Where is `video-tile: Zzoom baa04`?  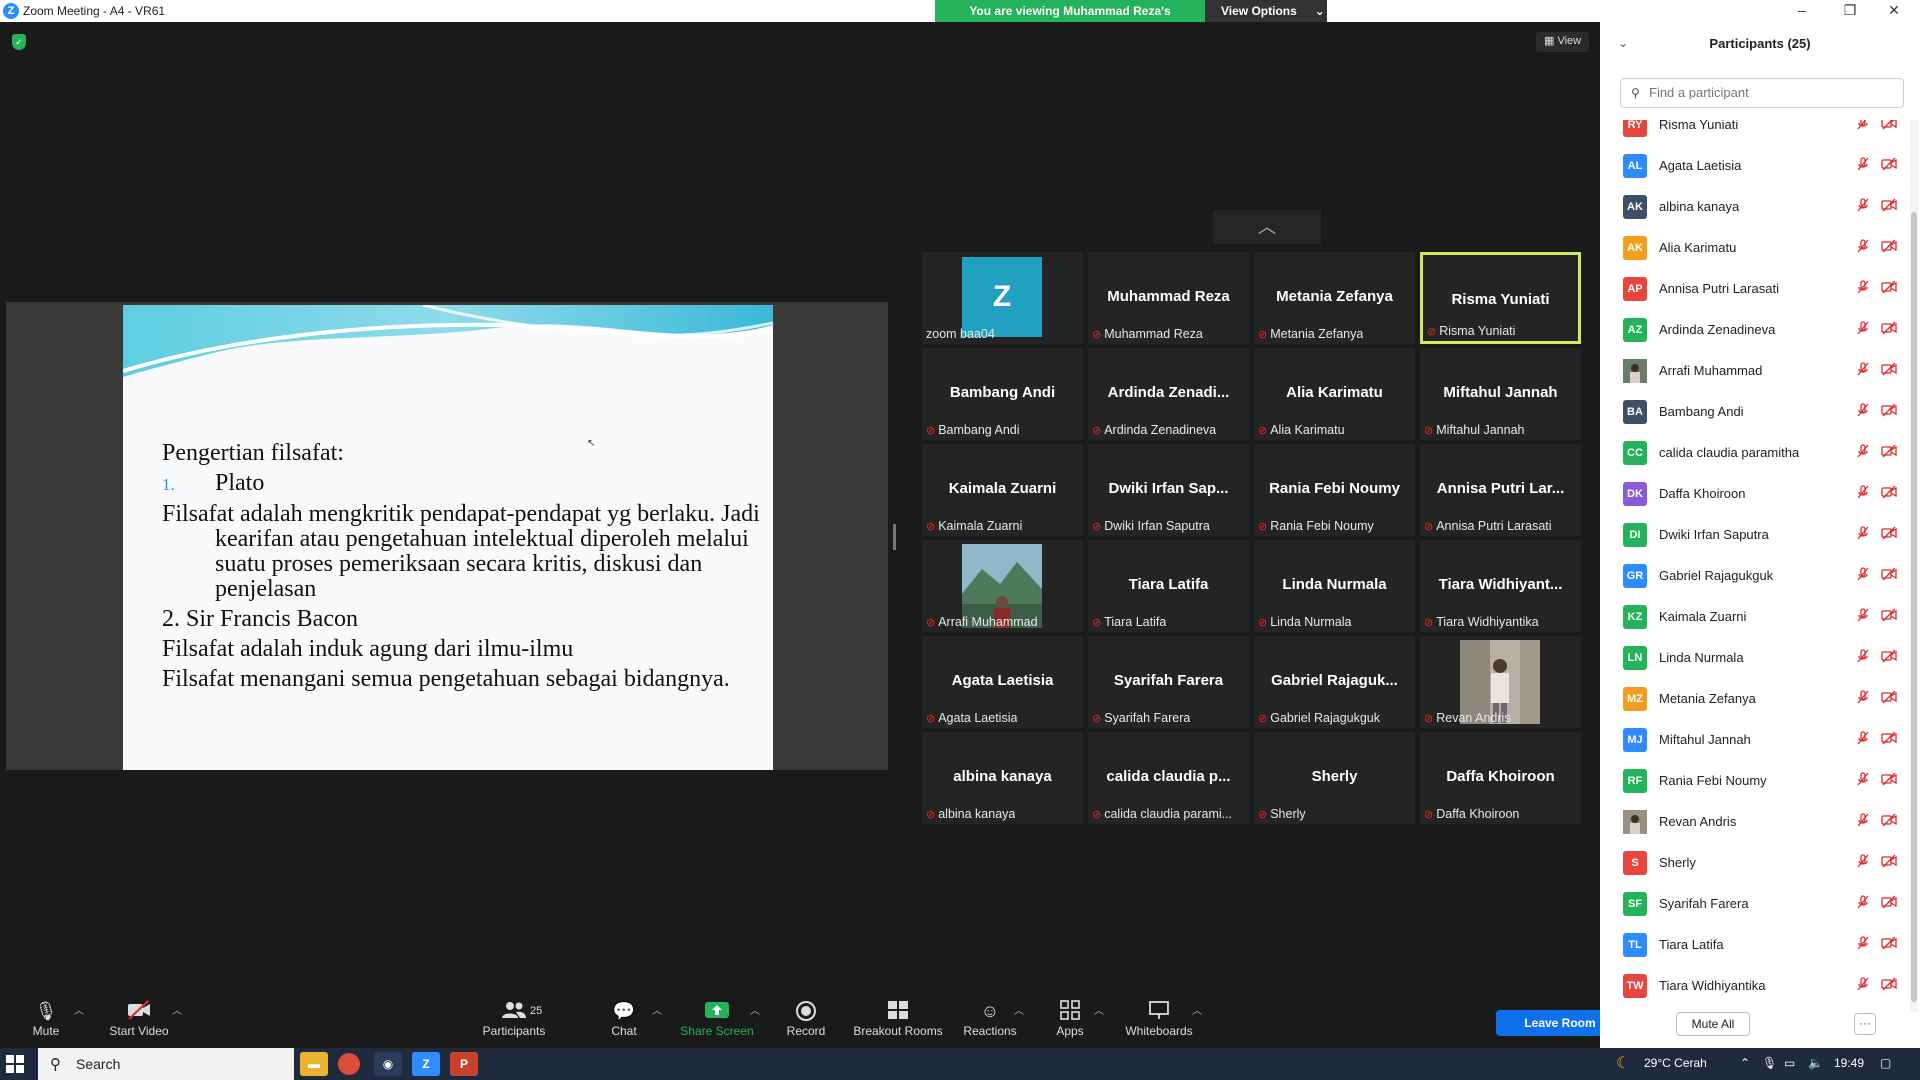
video-tile: Zzoom baa04 is located at coordinates (1002, 298).